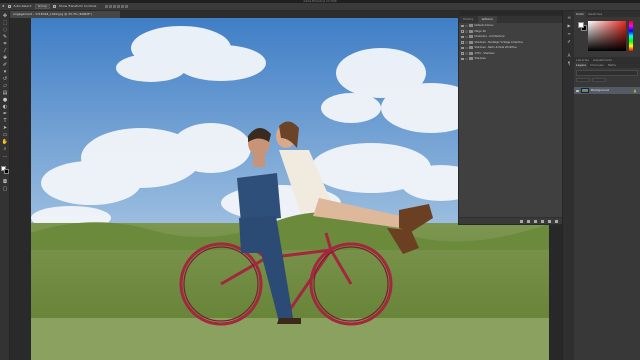  I want to click on auto-select-checkbox, so click(9, 6).